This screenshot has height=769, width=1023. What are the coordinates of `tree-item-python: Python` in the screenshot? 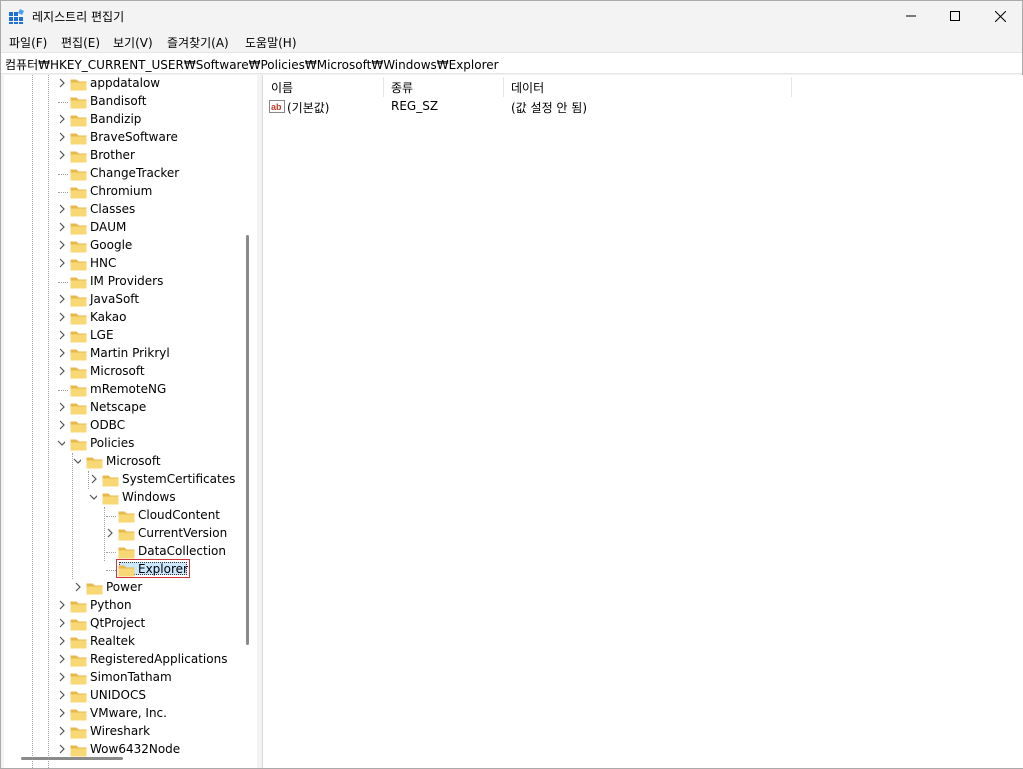 It's located at (124, 606).